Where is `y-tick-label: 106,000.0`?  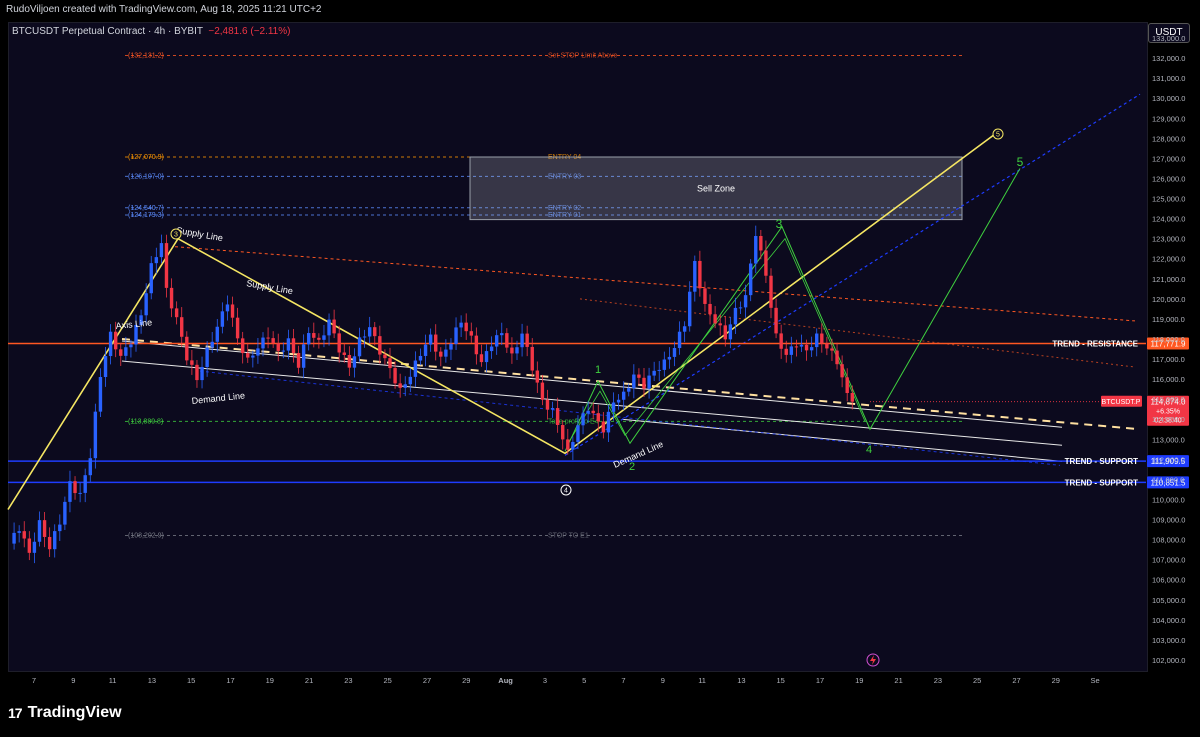
y-tick-label: 106,000.0 is located at coordinates (1168, 580).